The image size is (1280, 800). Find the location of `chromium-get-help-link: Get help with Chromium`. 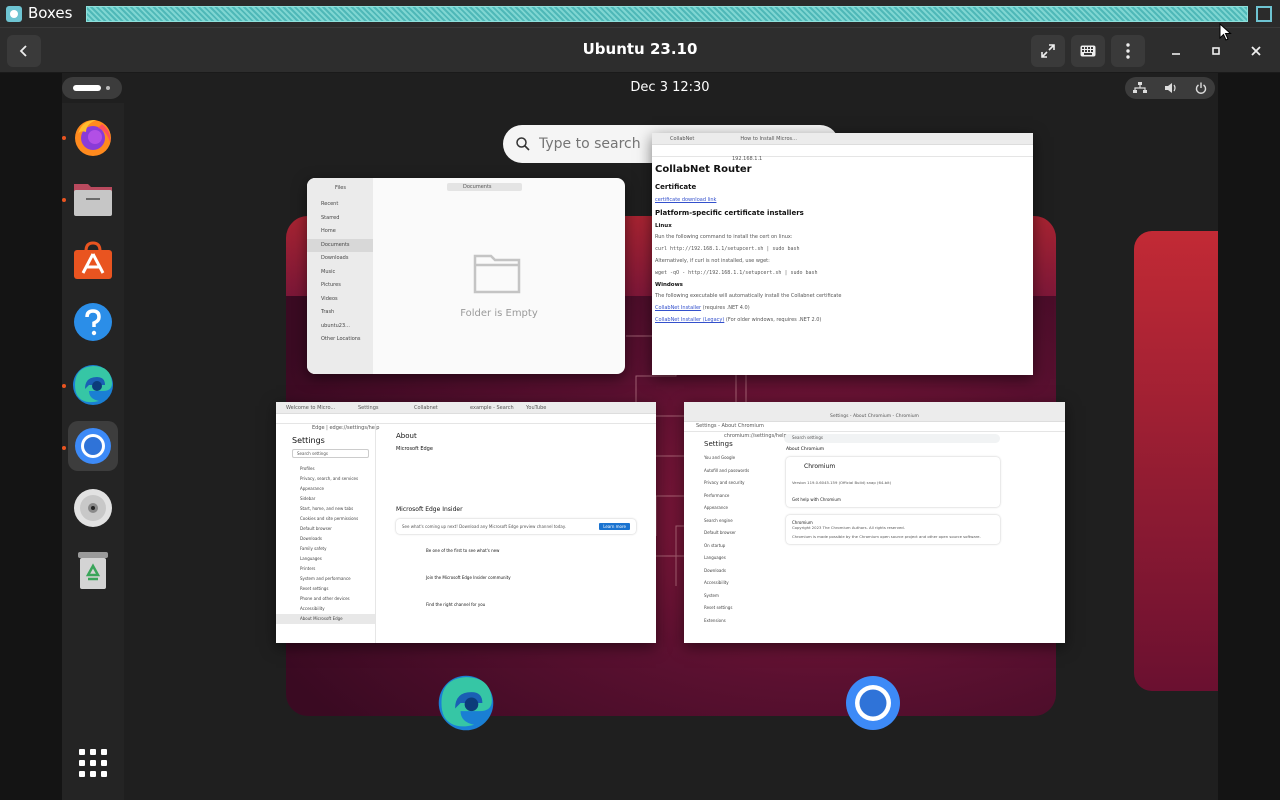

chromium-get-help-link: Get help with Chromium is located at coordinates (893, 499).